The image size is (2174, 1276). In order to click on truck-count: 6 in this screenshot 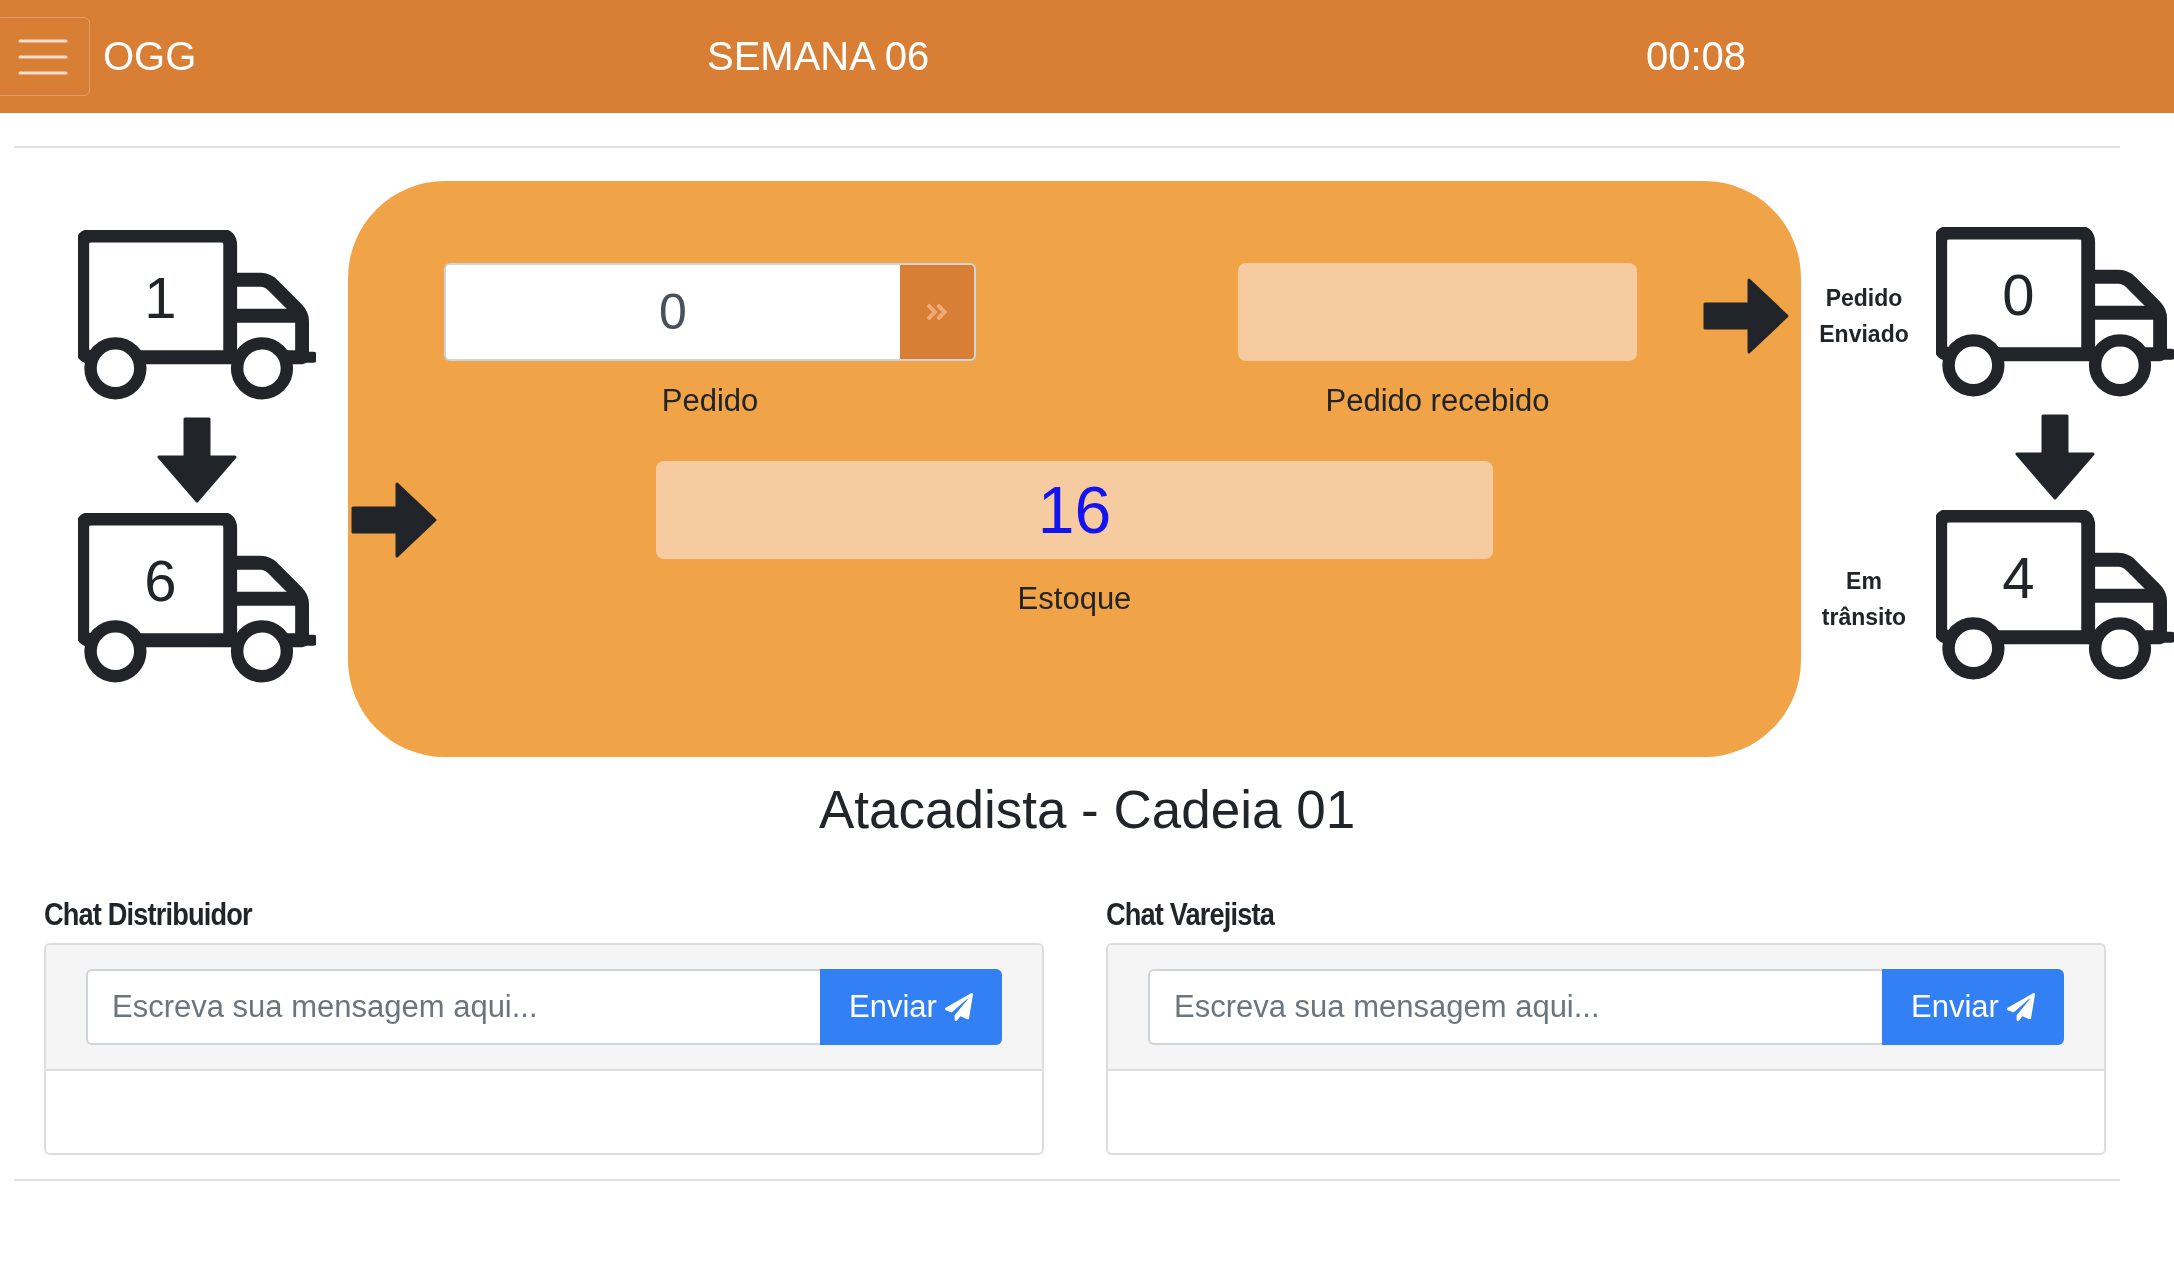, I will do `click(160, 581)`.